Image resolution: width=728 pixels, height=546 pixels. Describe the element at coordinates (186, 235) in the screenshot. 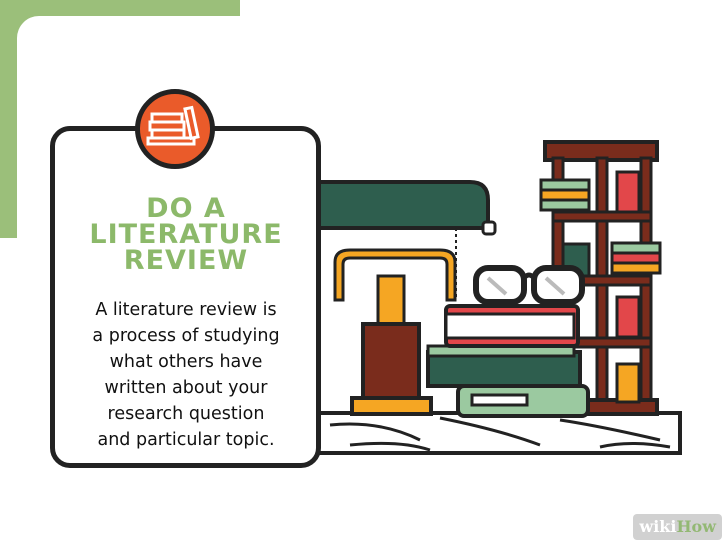

I see `card-title: DO A LITERATURE REVIEW` at that location.